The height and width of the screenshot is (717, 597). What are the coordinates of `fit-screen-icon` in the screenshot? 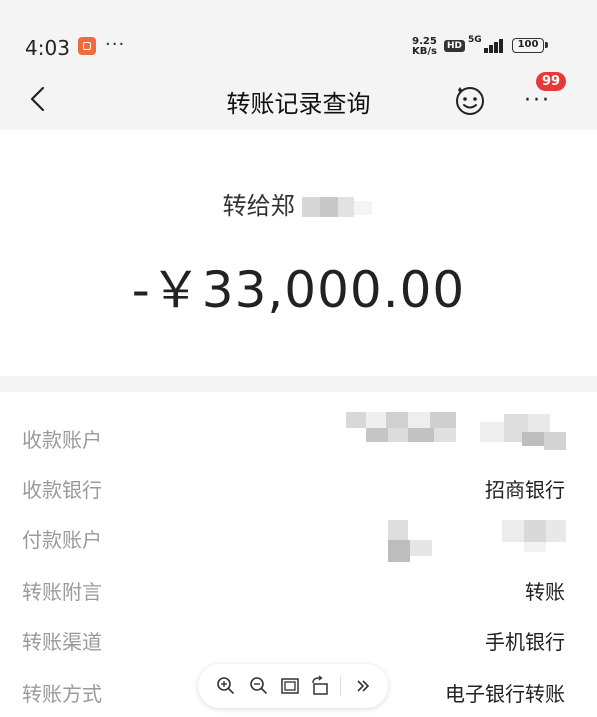 It's located at (290, 686).